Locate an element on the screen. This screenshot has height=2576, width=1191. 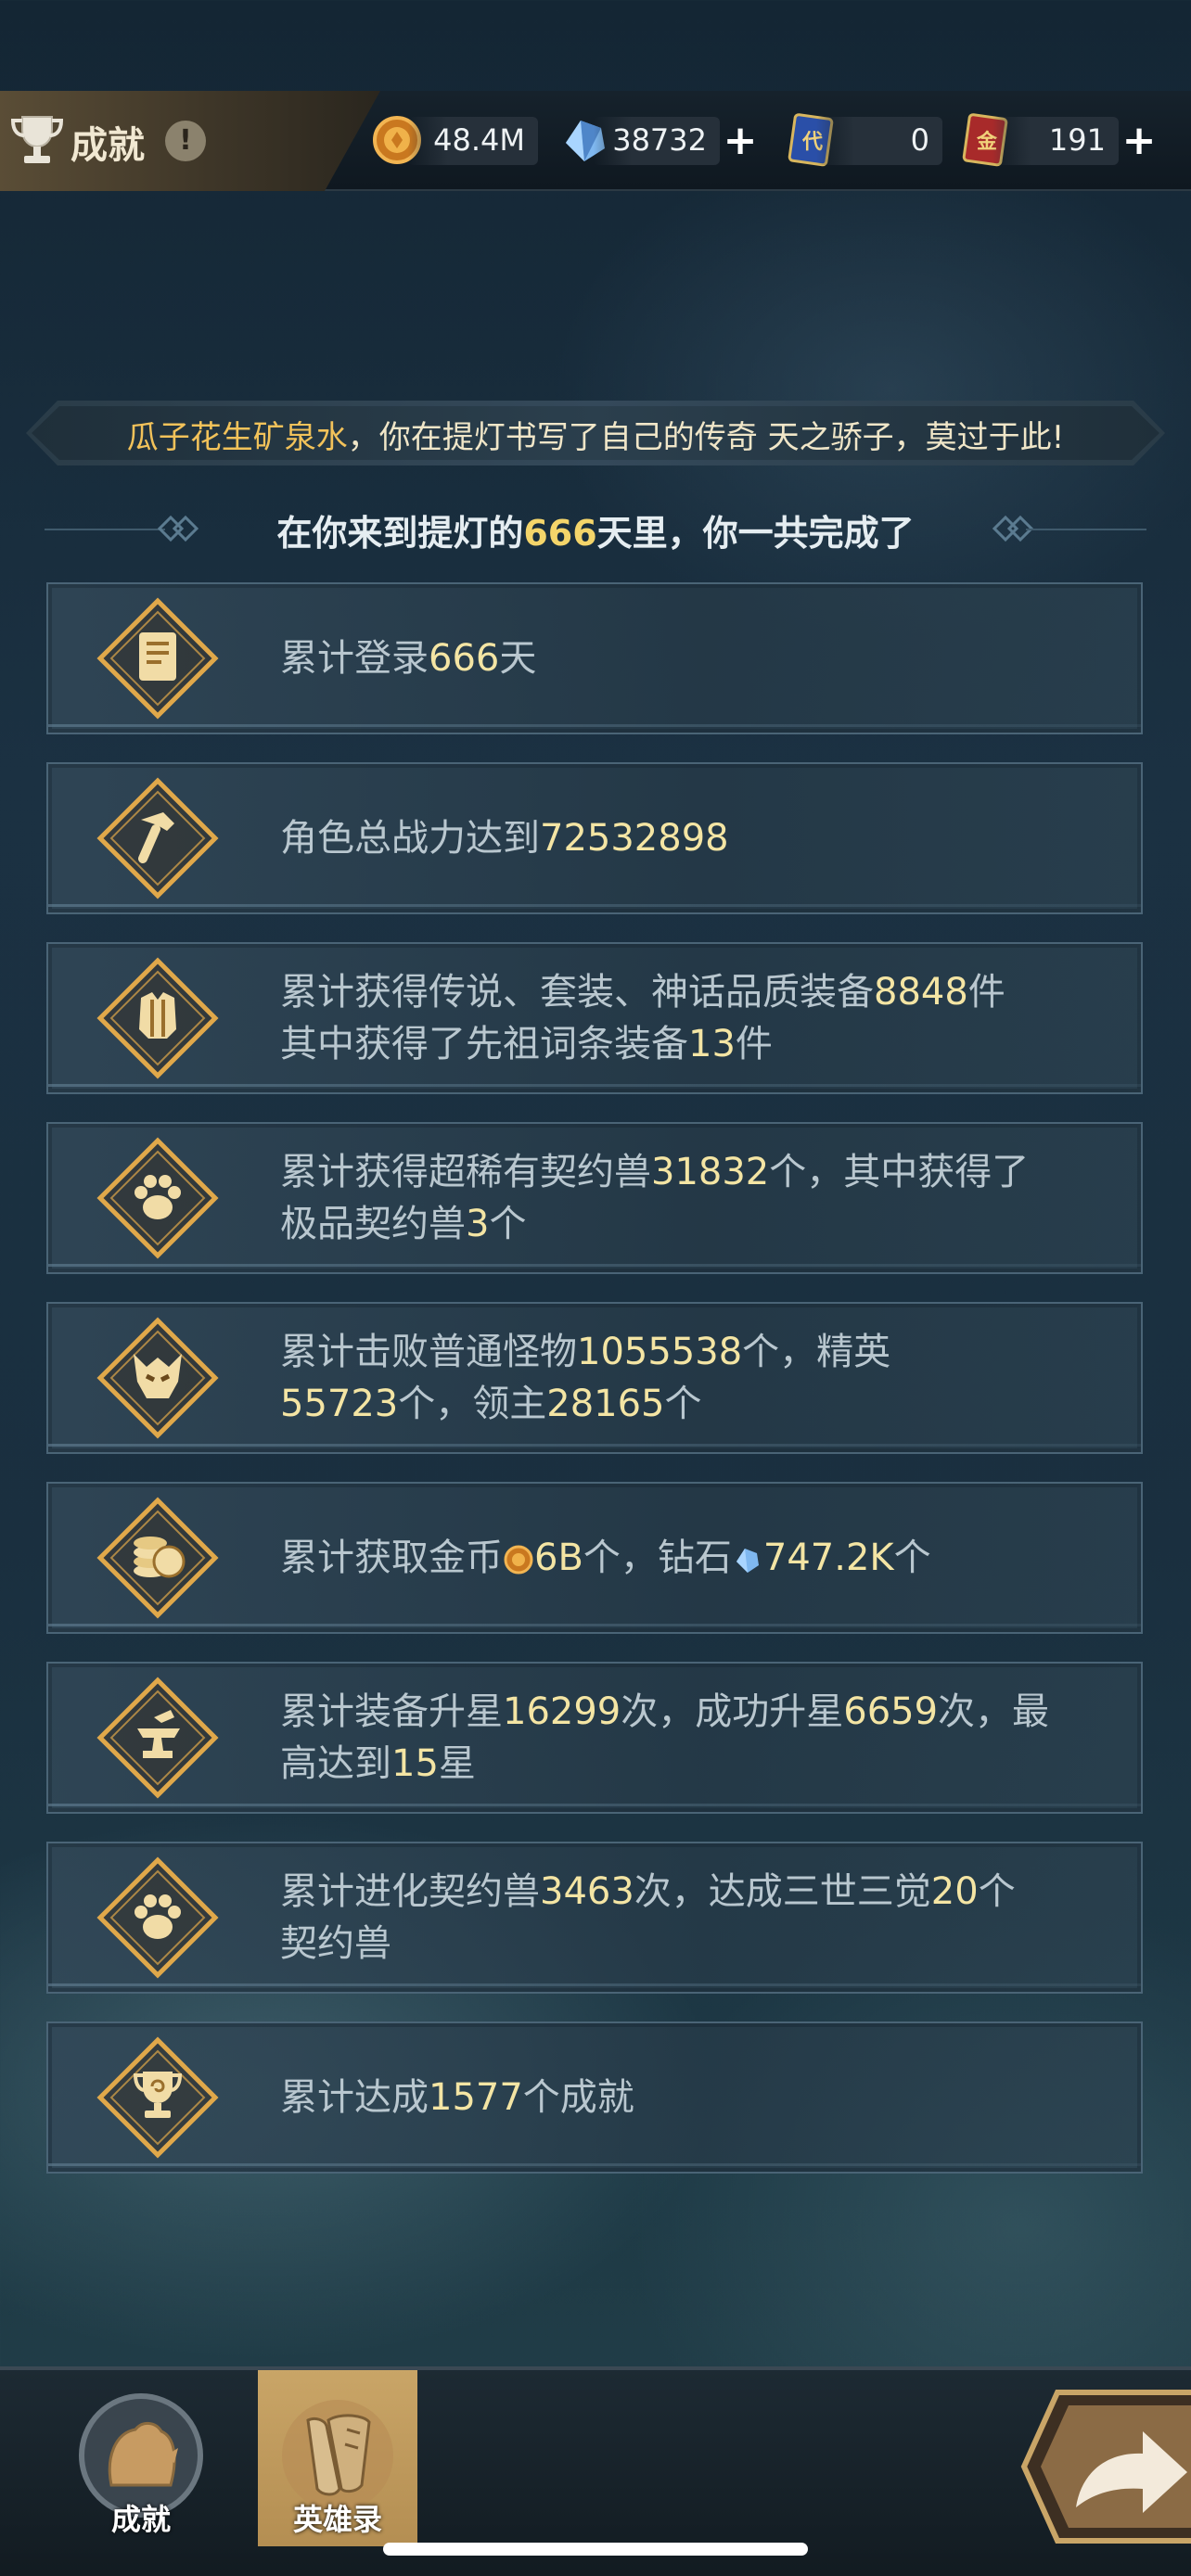
stat-label: 累计获得超稀有契约兽 is located at coordinates (465, 1172).